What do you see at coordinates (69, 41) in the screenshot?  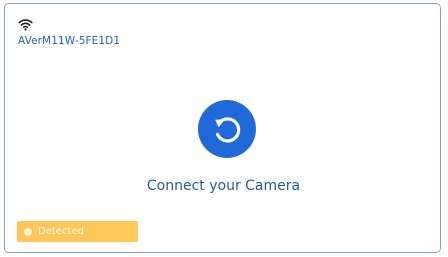 I see `device-name: AVerM11W-5FE1D1` at bounding box center [69, 41].